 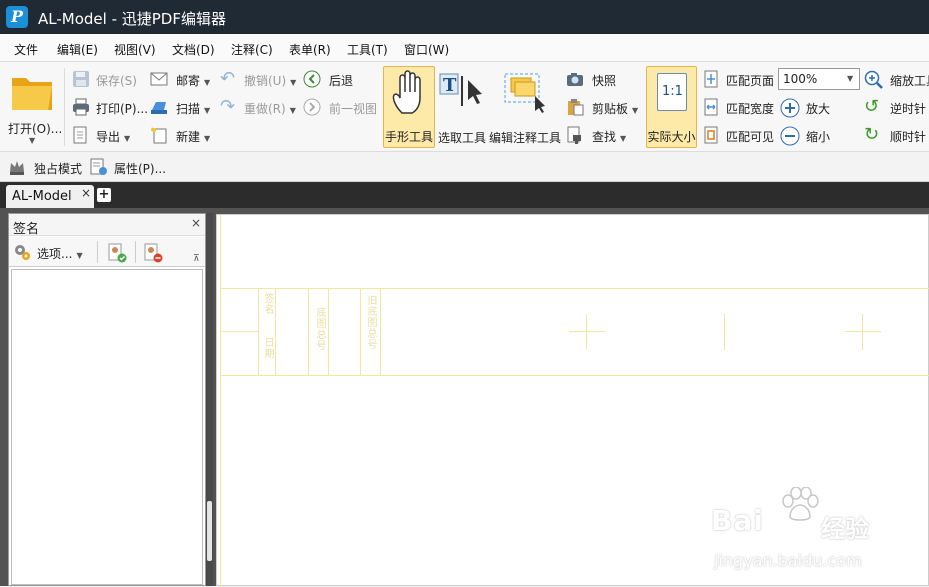 I want to click on snapshot-button: 快照, so click(x=601, y=79).